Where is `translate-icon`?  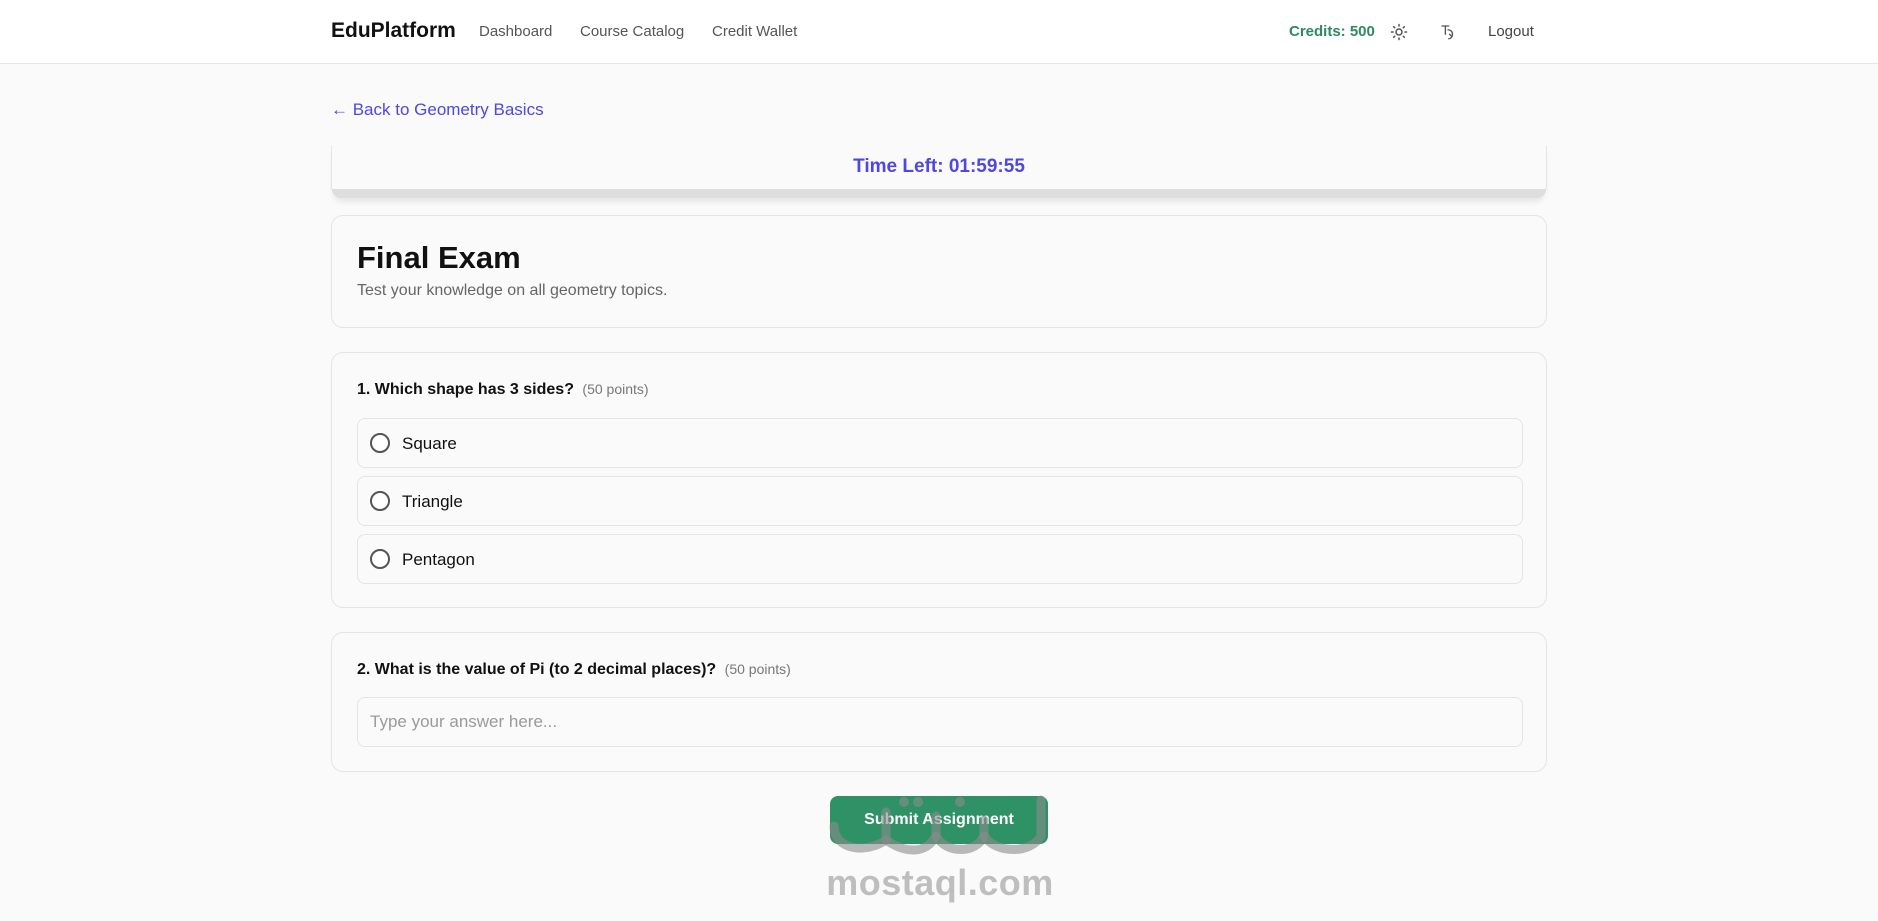 translate-icon is located at coordinates (1448, 32).